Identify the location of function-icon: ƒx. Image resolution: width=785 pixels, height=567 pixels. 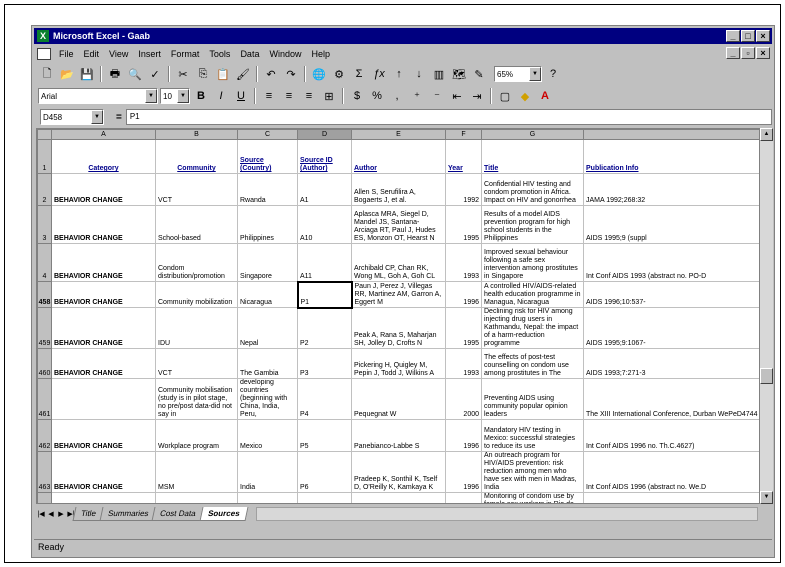
(379, 74).